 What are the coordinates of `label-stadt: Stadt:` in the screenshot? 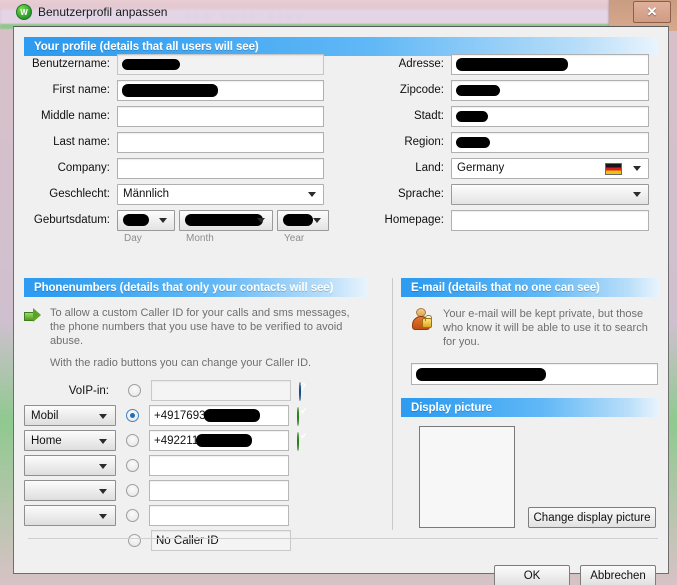 It's located at (428, 116).